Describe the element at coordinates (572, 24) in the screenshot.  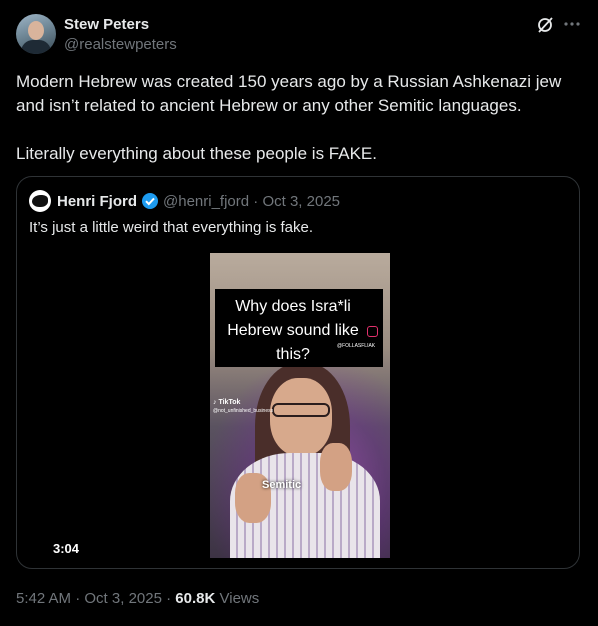
I see `more-icon` at that location.